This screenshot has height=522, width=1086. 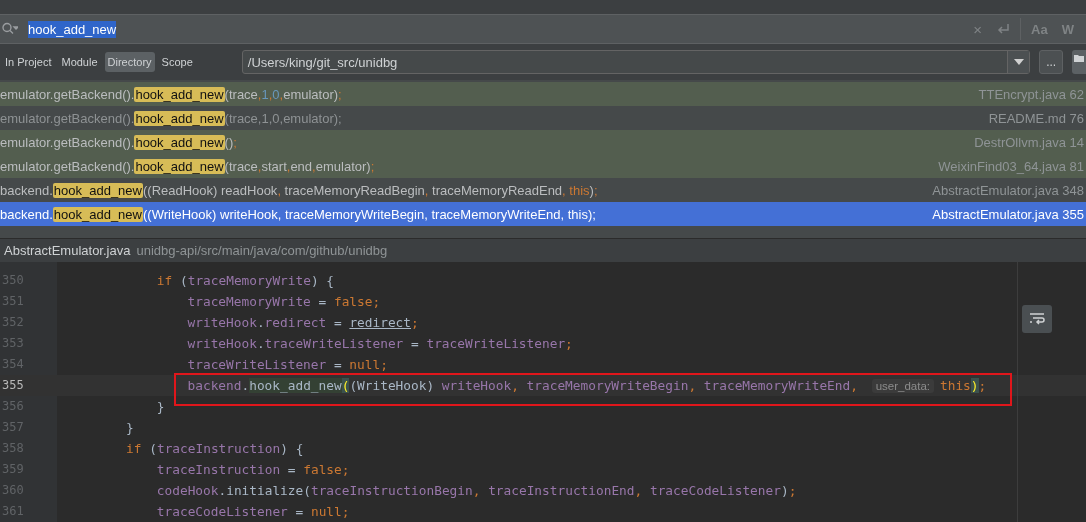 I want to click on scope-tab: Module, so click(x=79, y=62).